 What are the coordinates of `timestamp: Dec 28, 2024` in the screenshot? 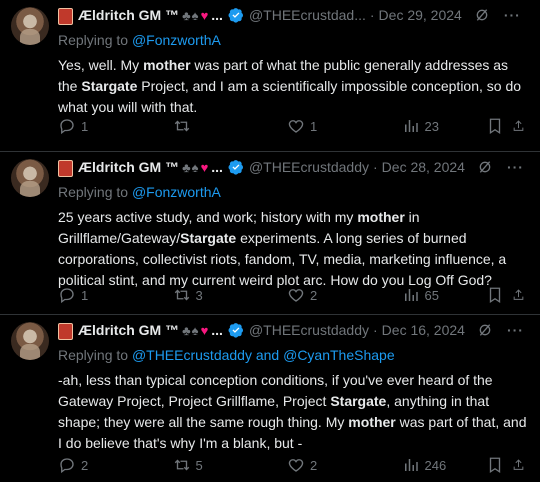 It's located at (423, 167).